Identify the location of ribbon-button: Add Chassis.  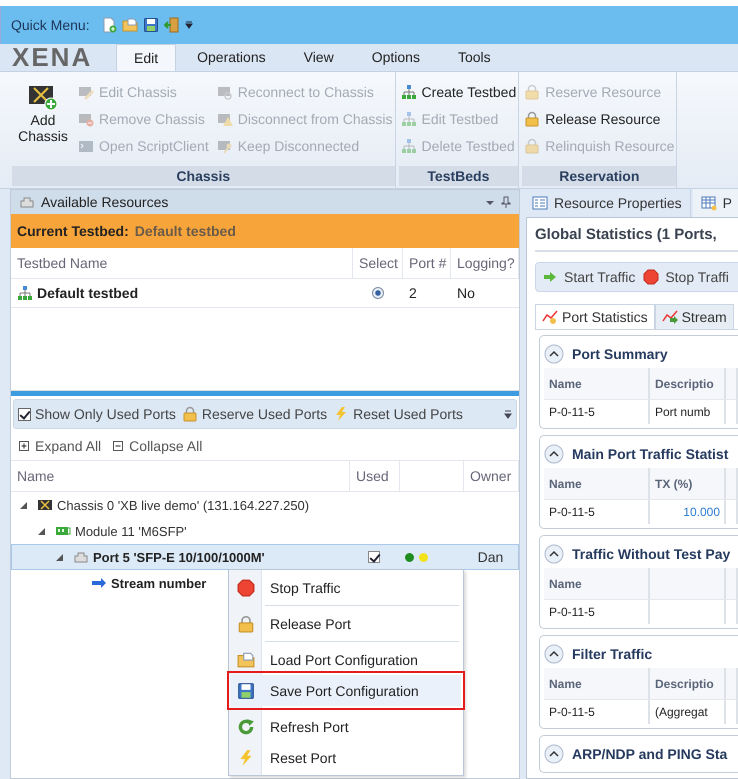
(43, 111).